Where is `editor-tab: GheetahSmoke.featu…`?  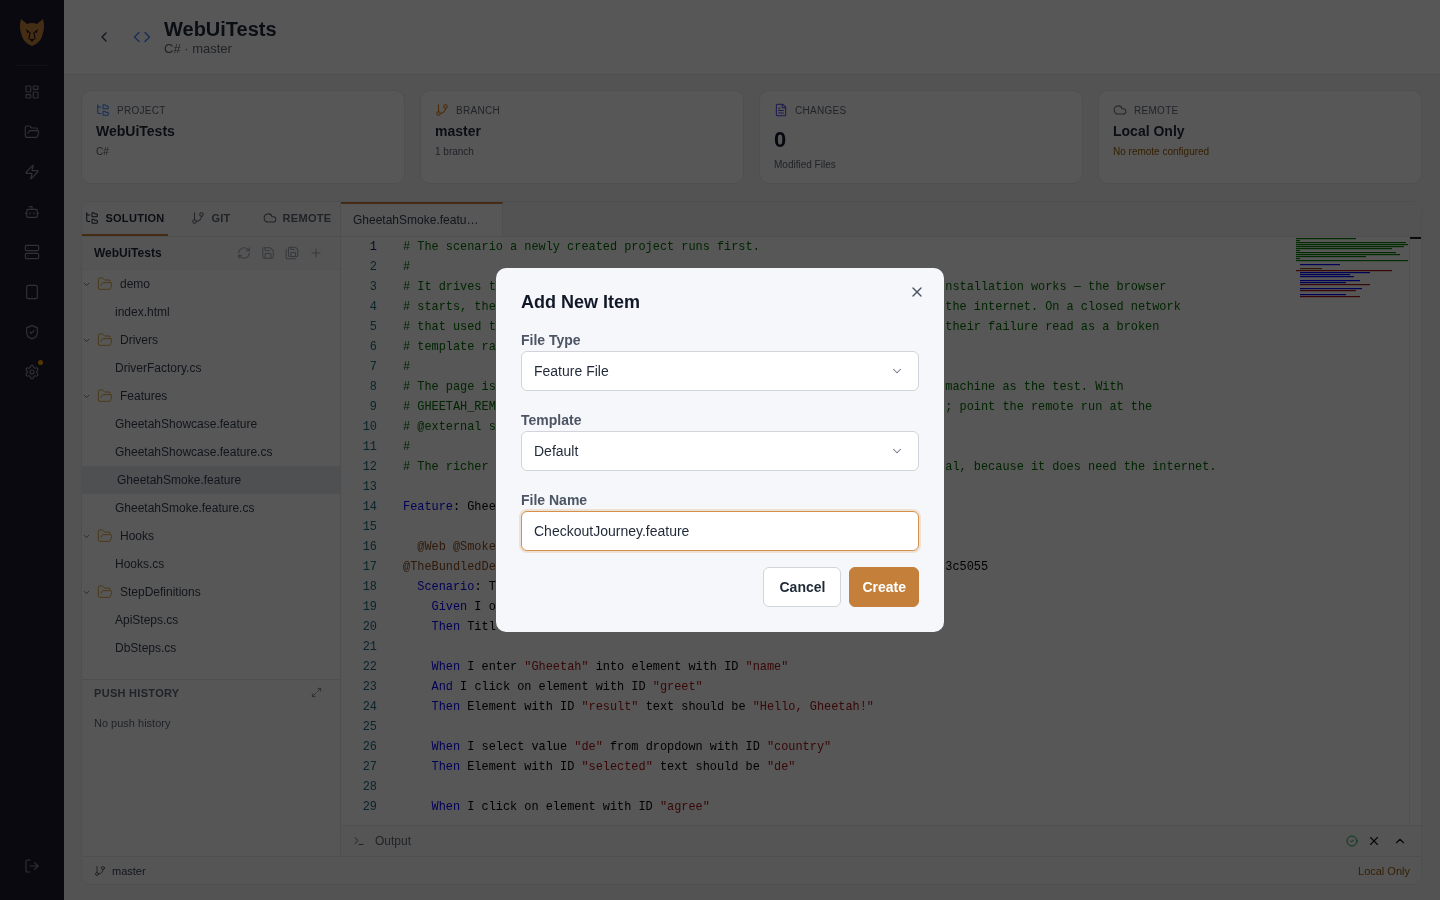
editor-tab: GheetahSmoke.featu… is located at coordinates (422, 219).